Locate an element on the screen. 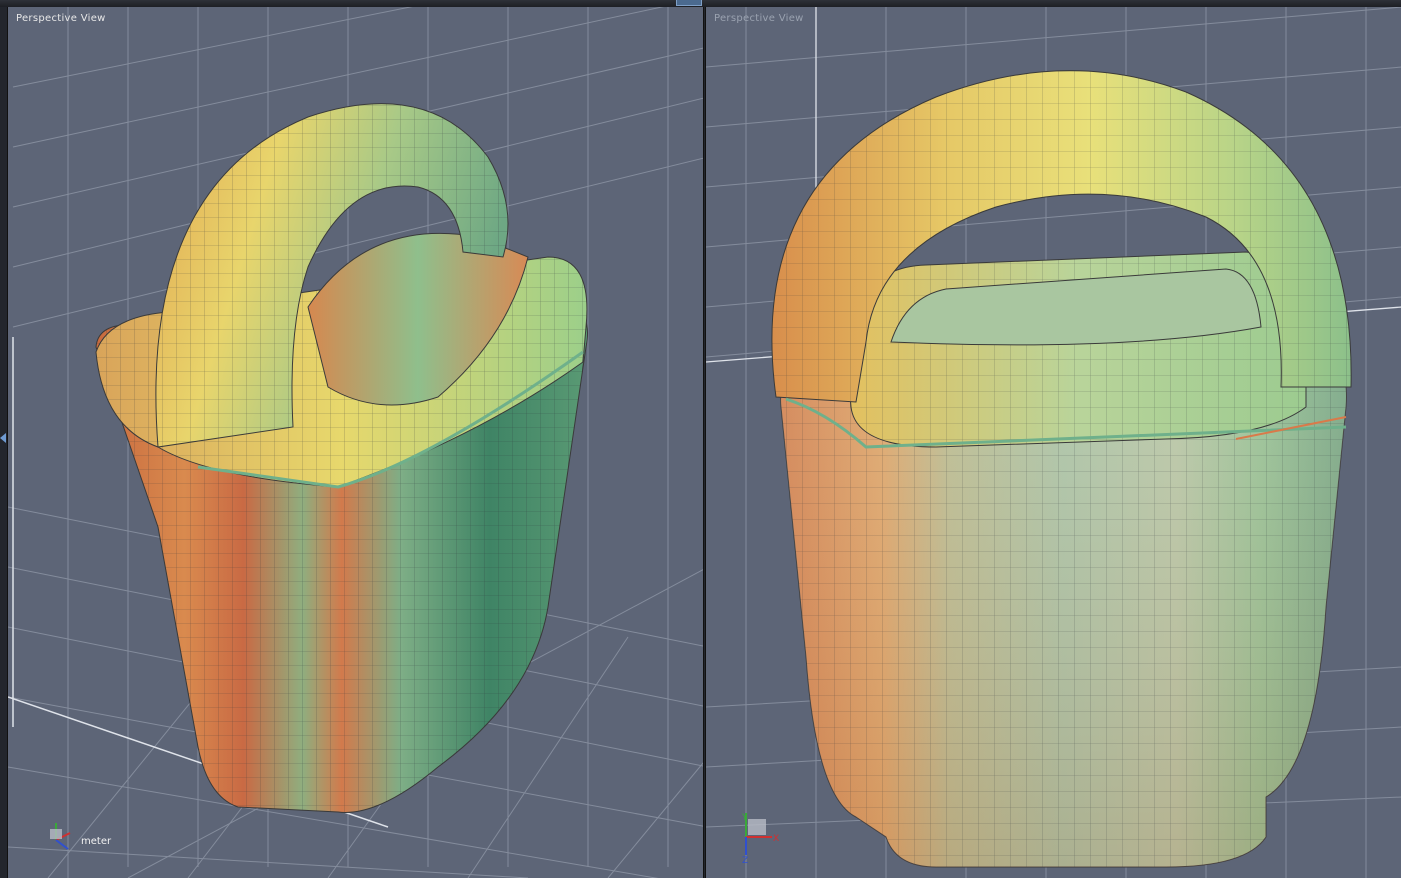  axis-x-label: X is located at coordinates (776, 839).